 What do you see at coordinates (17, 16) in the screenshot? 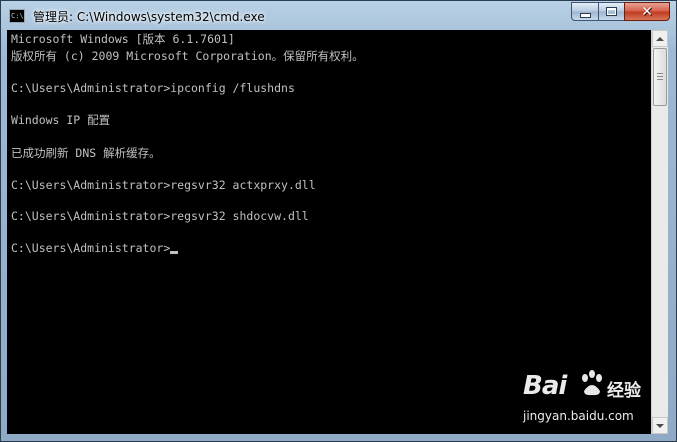
I see `cmd-app-icon: C:\` at bounding box center [17, 16].